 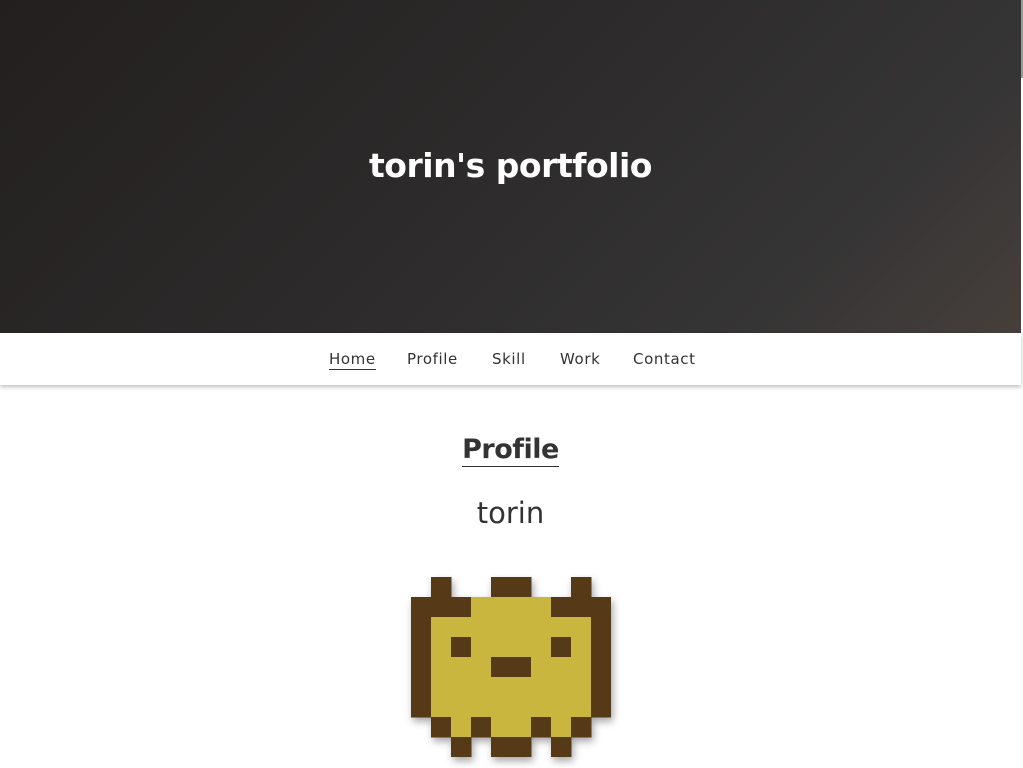 What do you see at coordinates (432, 359) in the screenshot?
I see `nav-item-profile: Profile` at bounding box center [432, 359].